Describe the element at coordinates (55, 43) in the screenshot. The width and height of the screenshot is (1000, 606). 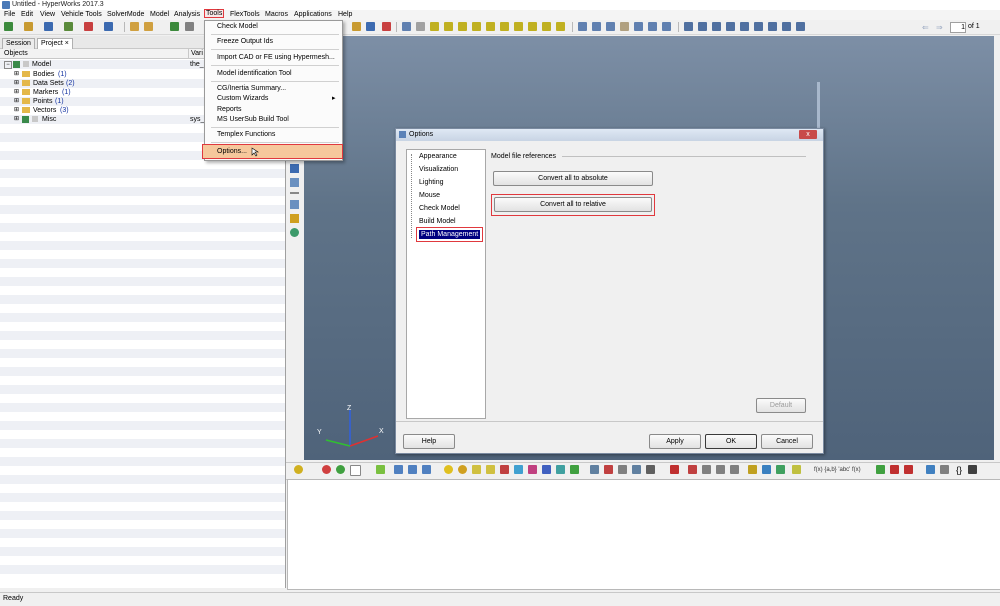
I see `tab-project: Project ×` at that location.